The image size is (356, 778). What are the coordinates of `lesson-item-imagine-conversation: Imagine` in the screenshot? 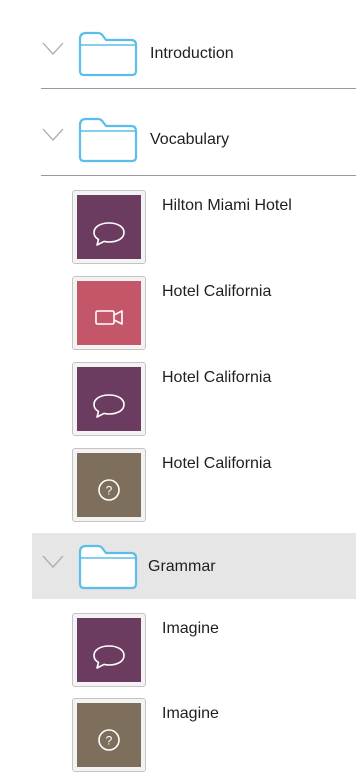 It's located at (214, 651).